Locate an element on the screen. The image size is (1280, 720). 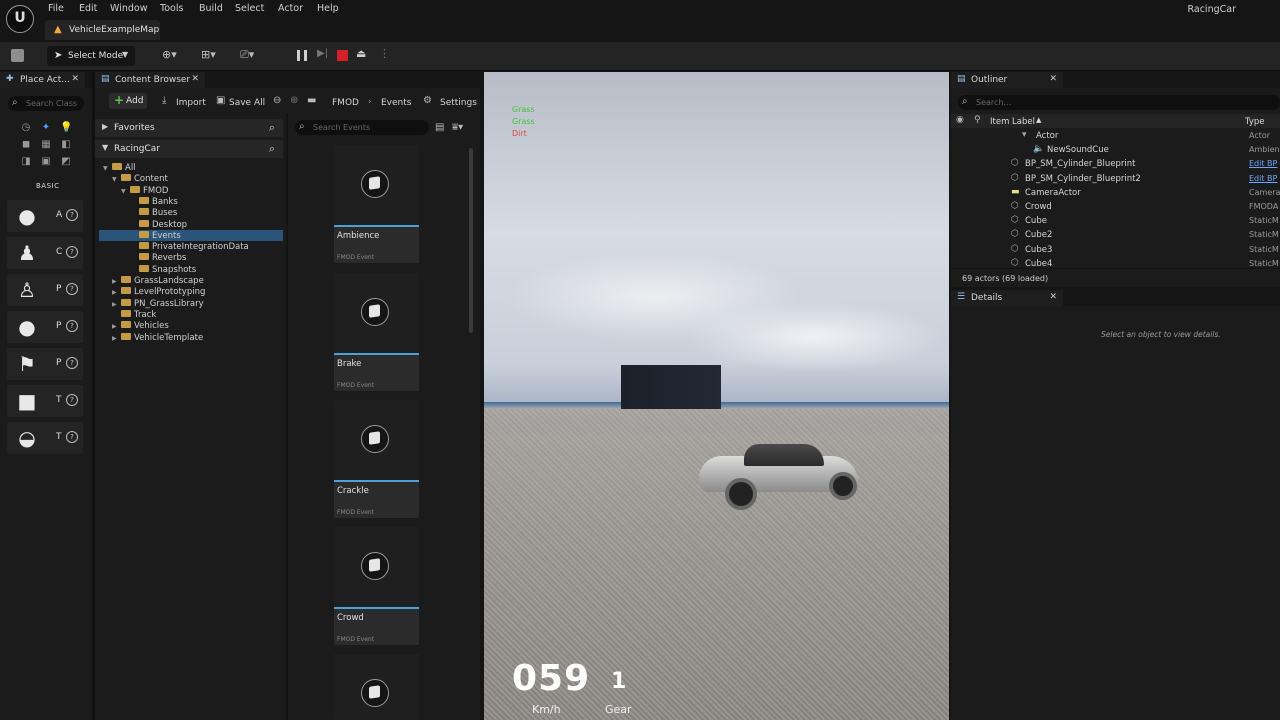
breadcrumb-events: Events is located at coordinates (396, 103).